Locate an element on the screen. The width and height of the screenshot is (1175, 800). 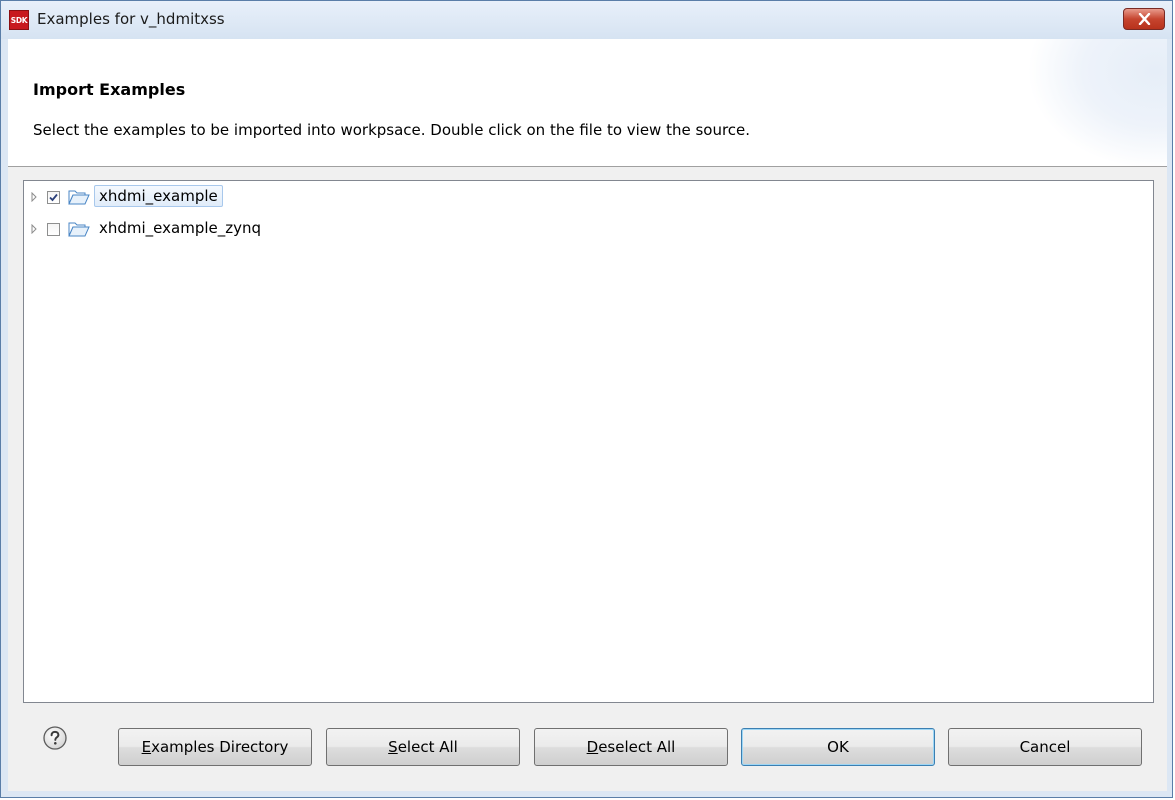
examples-directory-mnemonic: E is located at coordinates (146, 747).